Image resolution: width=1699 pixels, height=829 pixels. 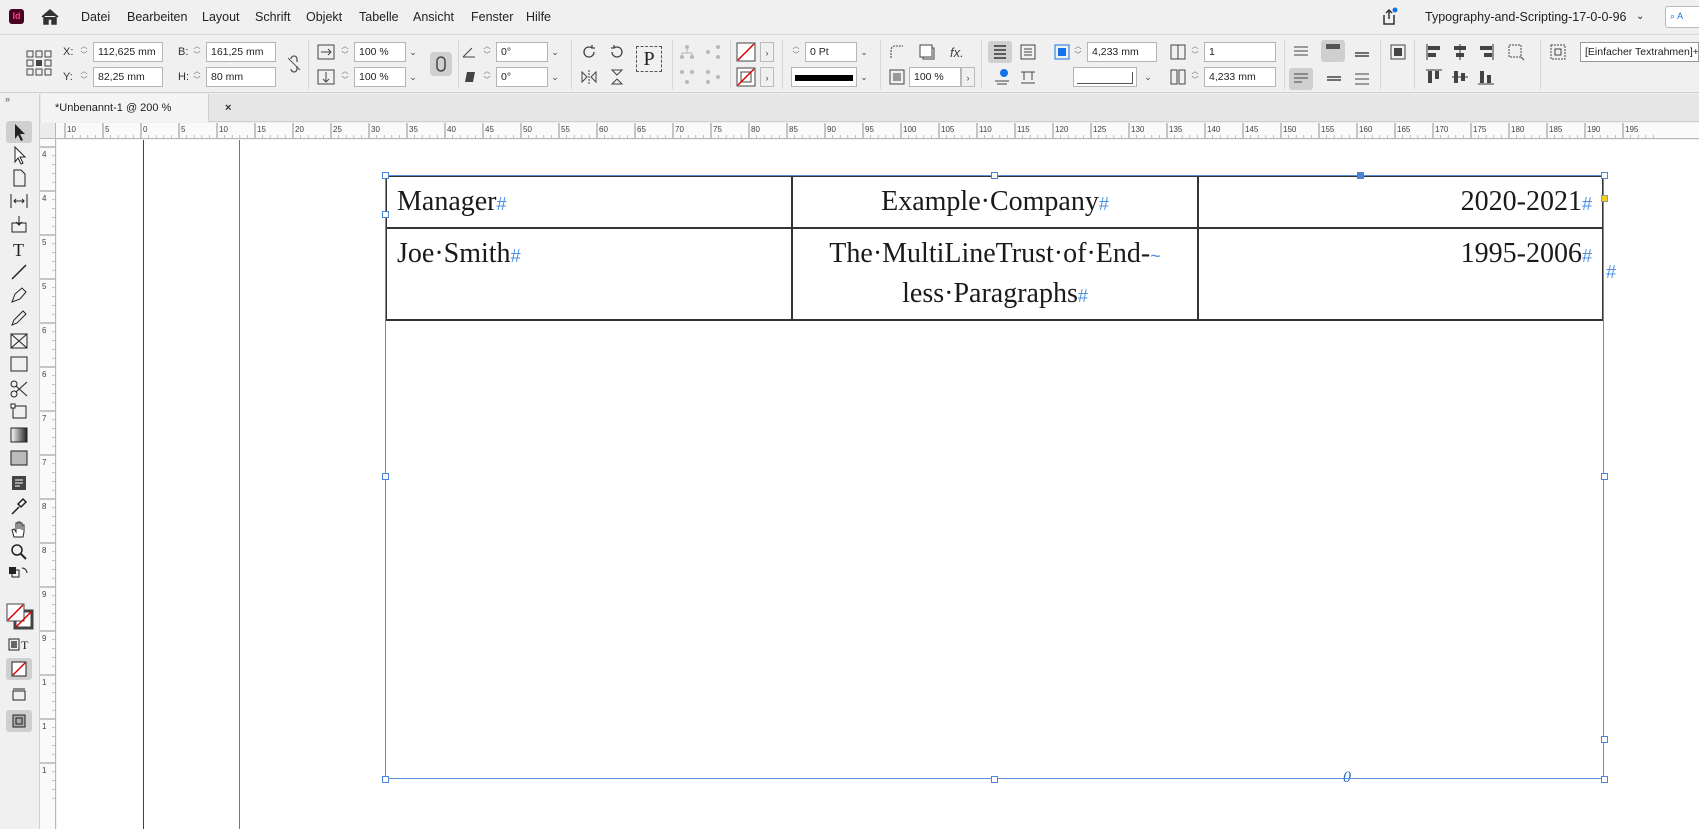 I want to click on close-icon: ×, so click(x=228, y=108).